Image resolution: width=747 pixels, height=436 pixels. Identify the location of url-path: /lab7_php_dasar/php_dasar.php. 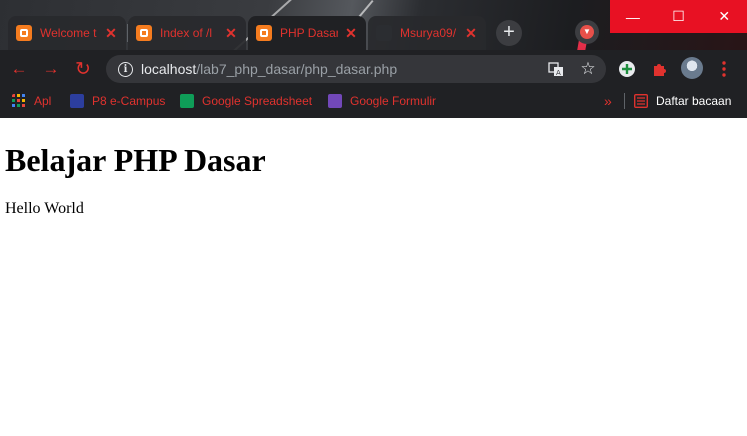
(297, 69).